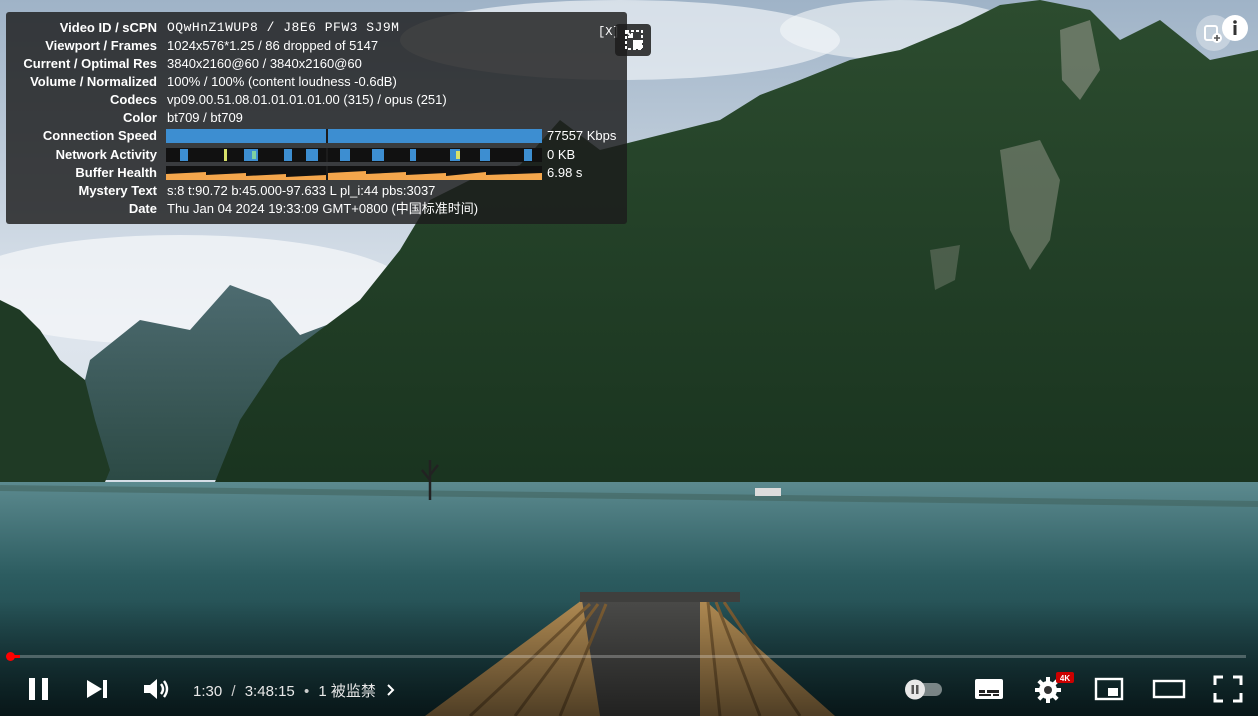 The image size is (1258, 716). Describe the element at coordinates (283, 27) in the screenshot. I see `stats-value: OQwHnZ1WUP8 / J8E6 PFW3 SJ9M` at that location.